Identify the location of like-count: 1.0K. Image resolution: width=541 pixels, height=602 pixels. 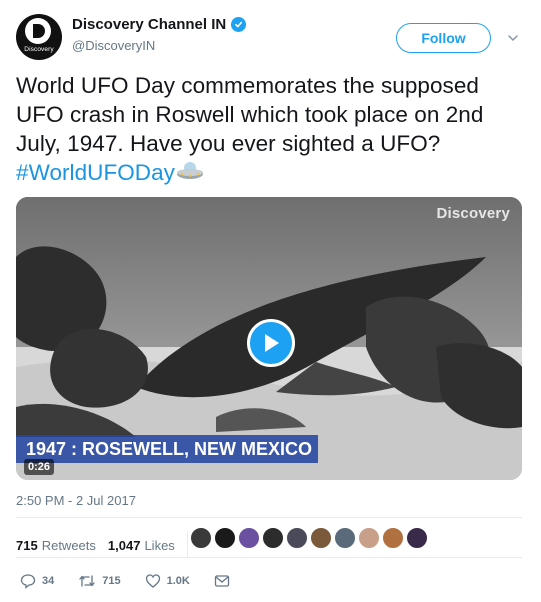
(178, 581).